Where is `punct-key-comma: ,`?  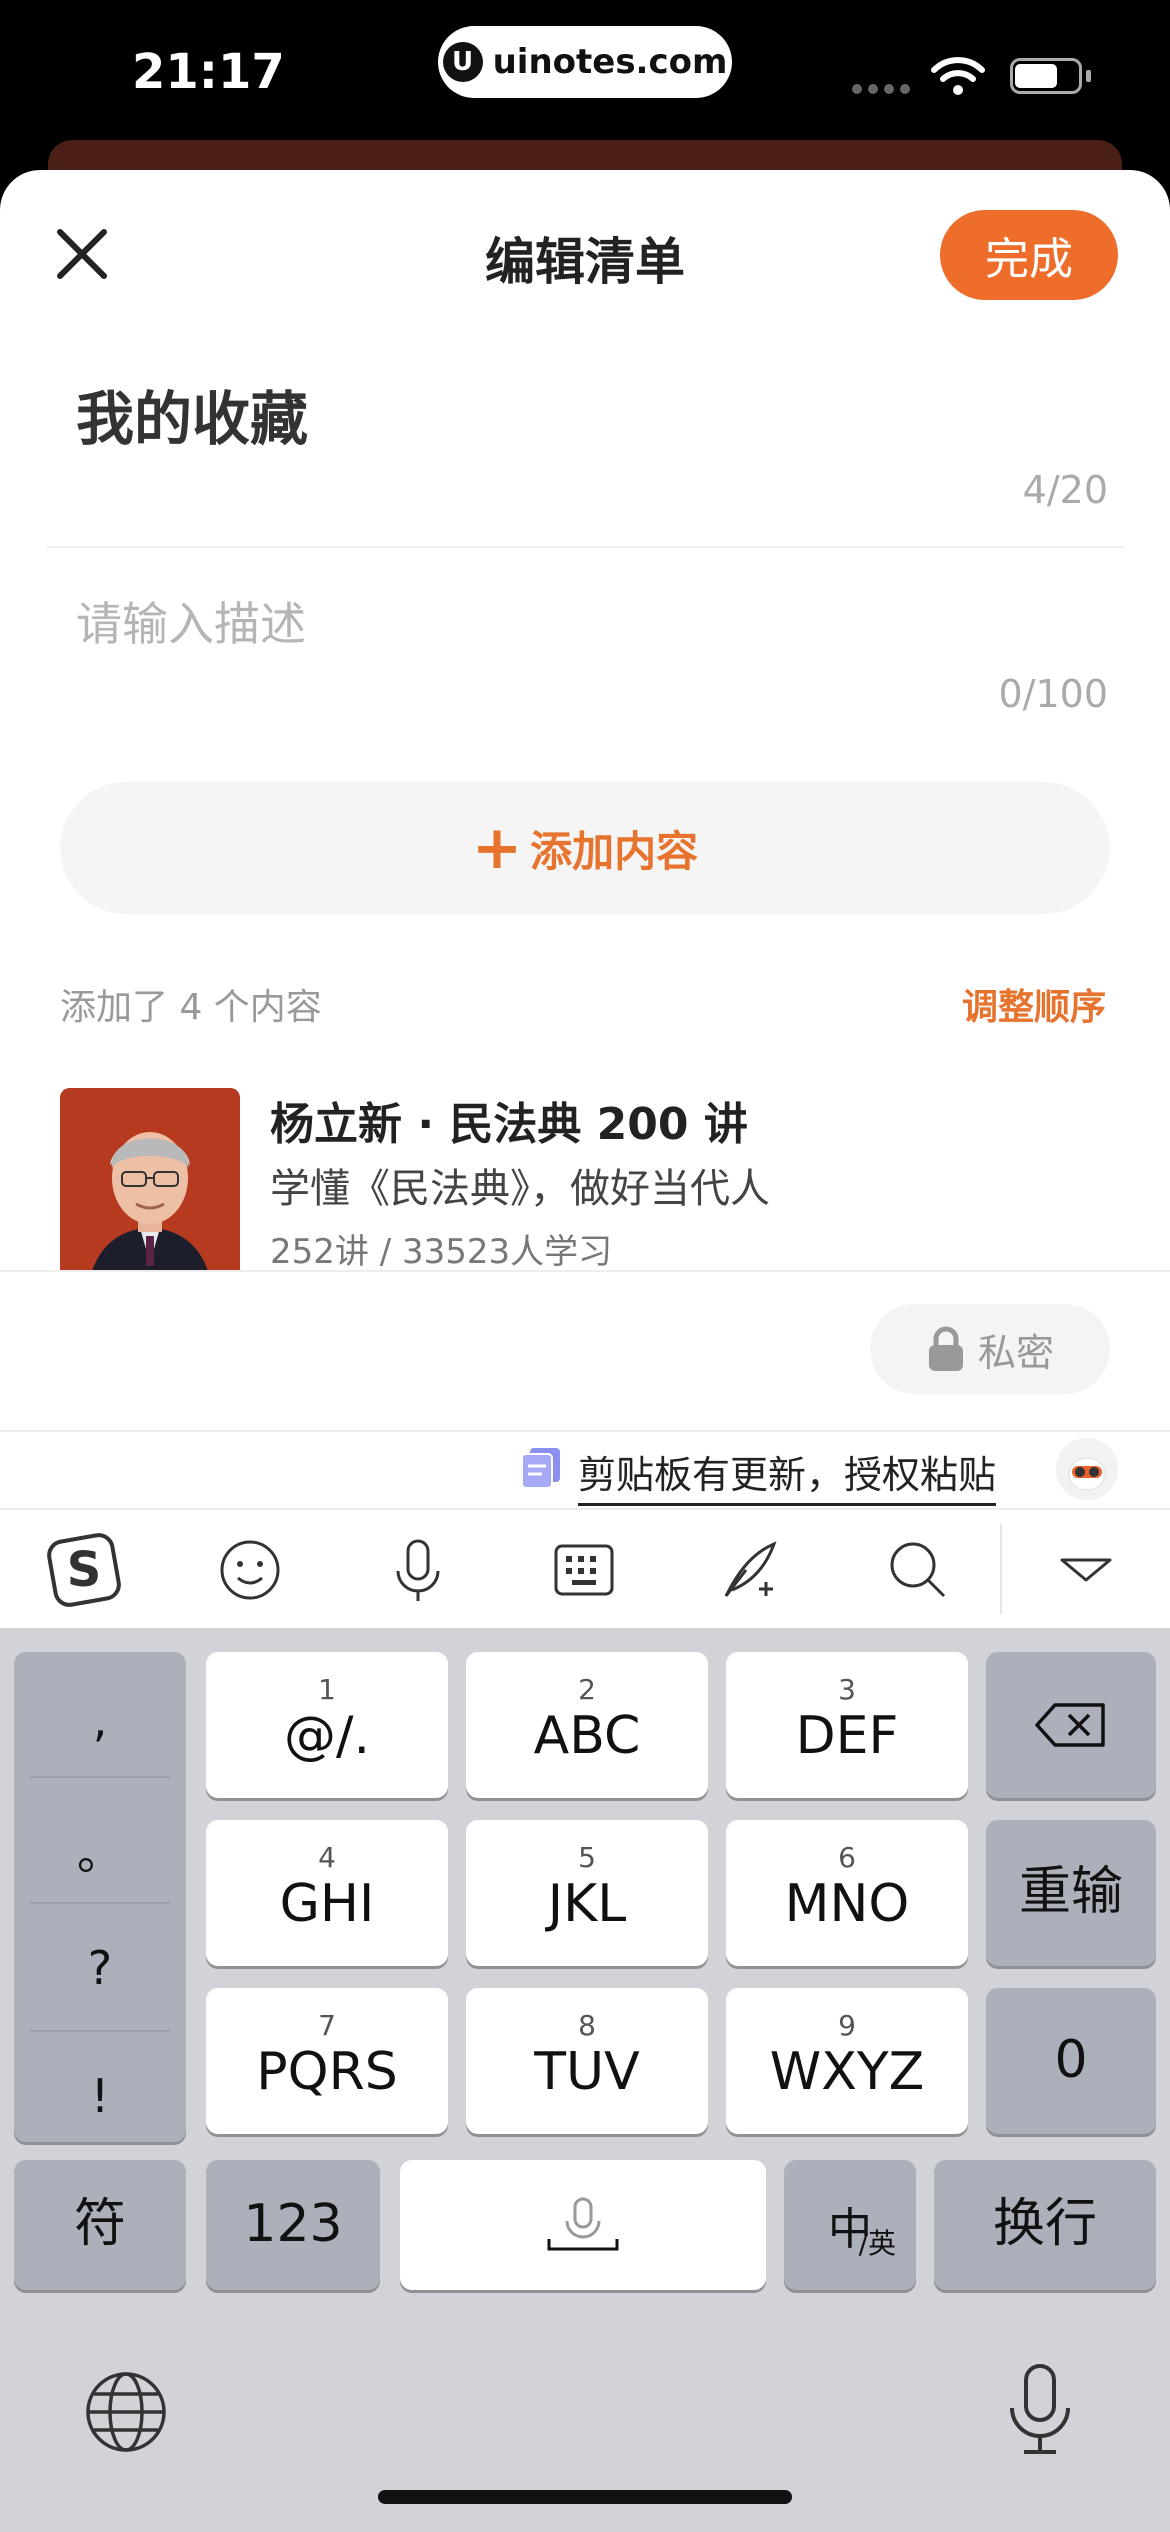 punct-key-comma: , is located at coordinates (100, 1720).